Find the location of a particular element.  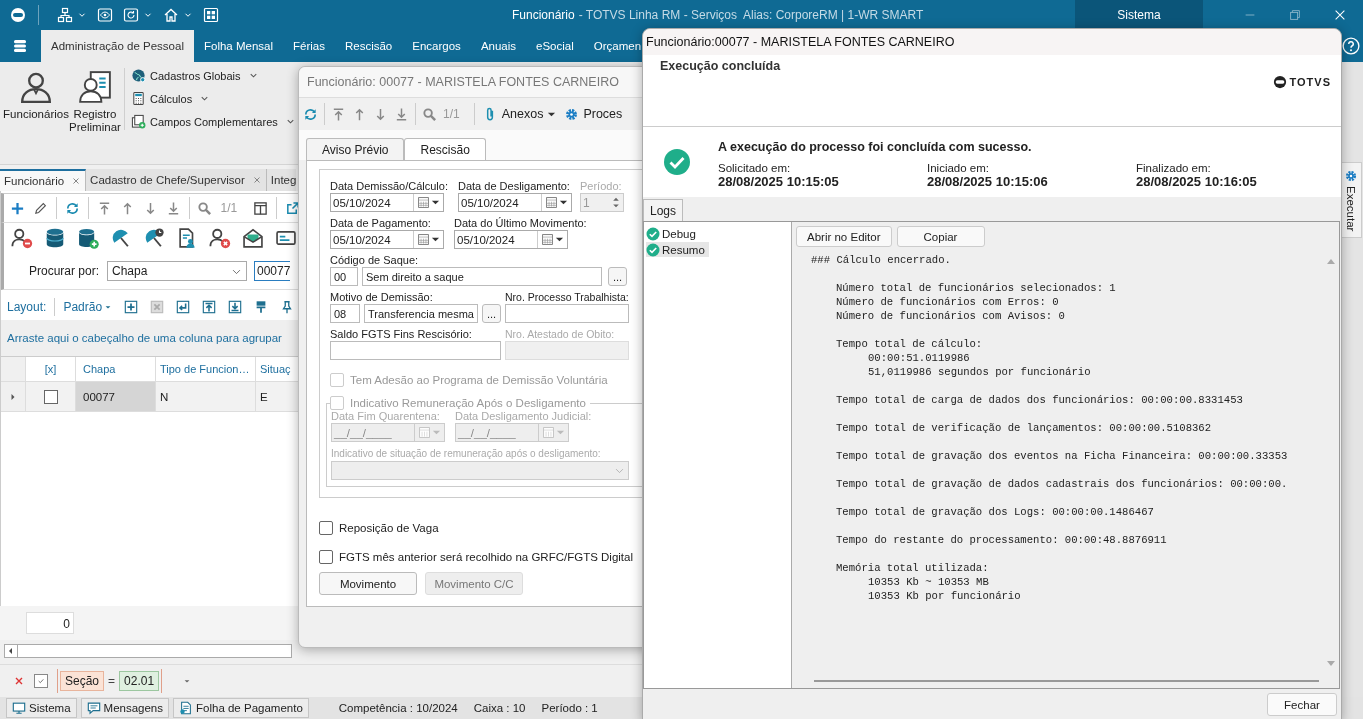

enter-icon is located at coordinates (183, 307).